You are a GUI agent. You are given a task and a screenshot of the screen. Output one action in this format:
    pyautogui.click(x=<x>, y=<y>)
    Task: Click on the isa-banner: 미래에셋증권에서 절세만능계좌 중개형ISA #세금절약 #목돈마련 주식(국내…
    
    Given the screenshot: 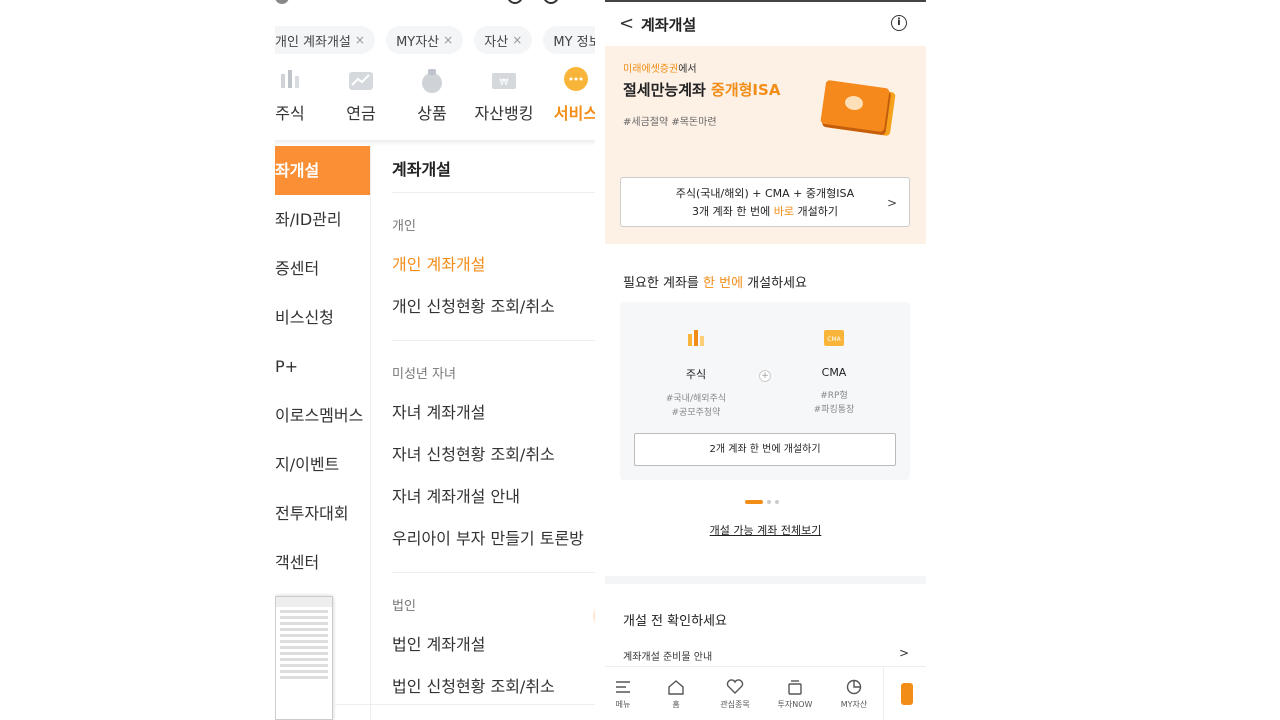 What is the action you would take?
    pyautogui.click(x=765, y=145)
    